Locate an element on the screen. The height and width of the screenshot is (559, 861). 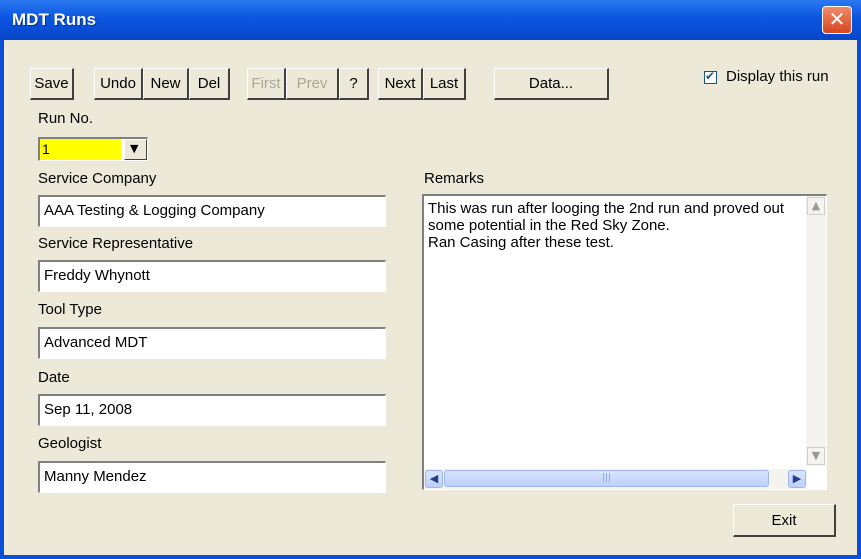
display-run-checkbox: ✔ is located at coordinates (710, 76).